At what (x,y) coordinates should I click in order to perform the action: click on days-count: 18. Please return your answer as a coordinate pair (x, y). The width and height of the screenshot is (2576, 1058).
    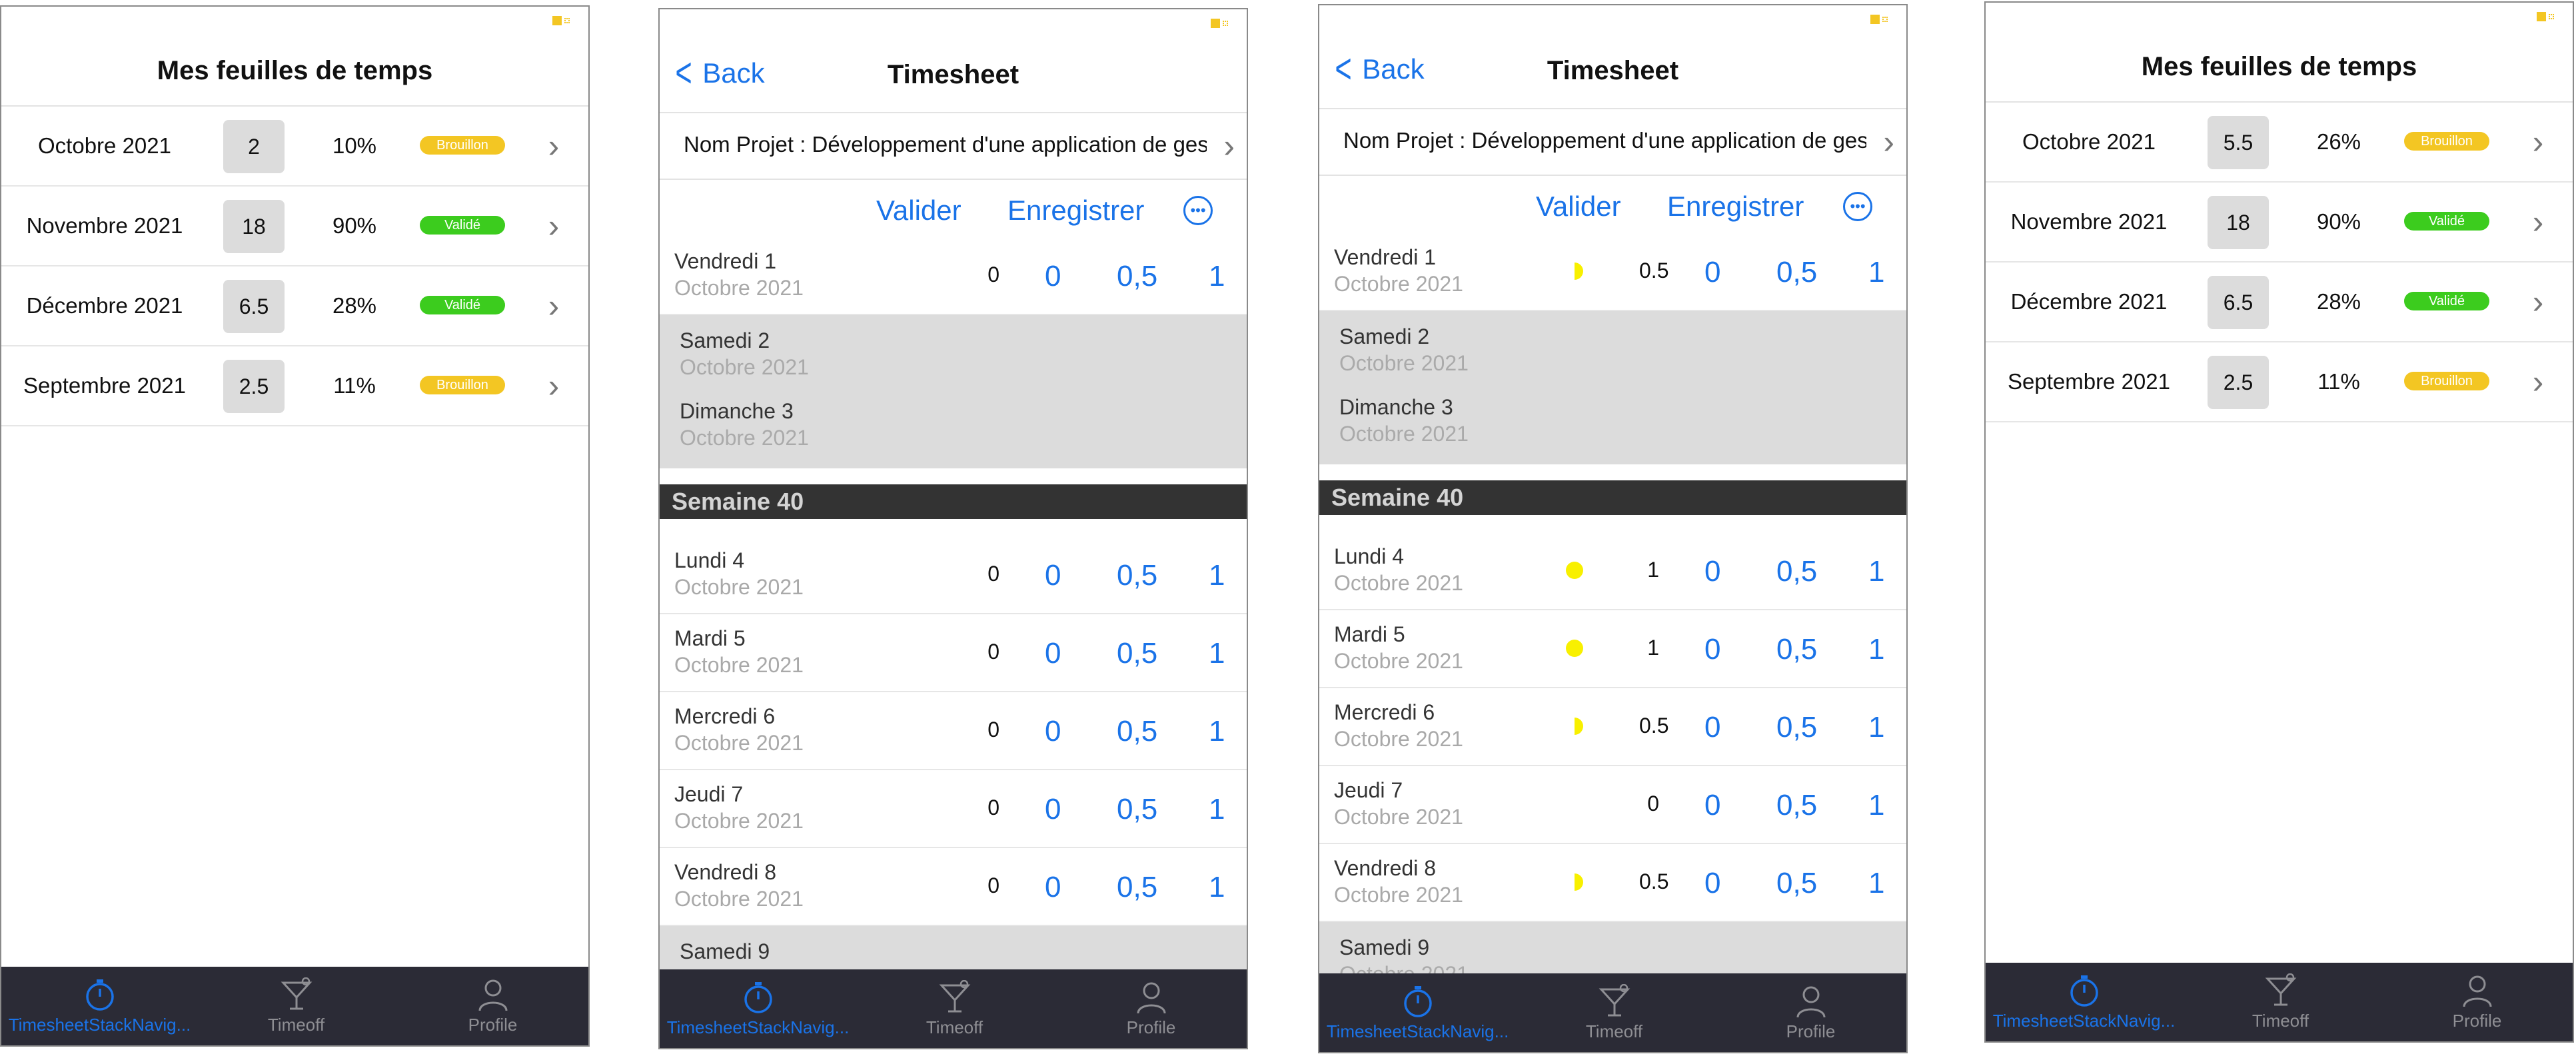
    Looking at the image, I should click on (254, 226).